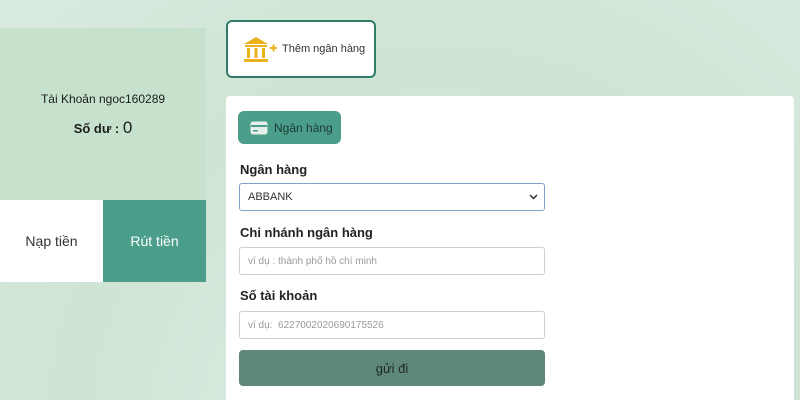 This screenshot has width=800, height=400. I want to click on transaction-tabs: Nạp tiền Rút tiền, so click(103, 241).